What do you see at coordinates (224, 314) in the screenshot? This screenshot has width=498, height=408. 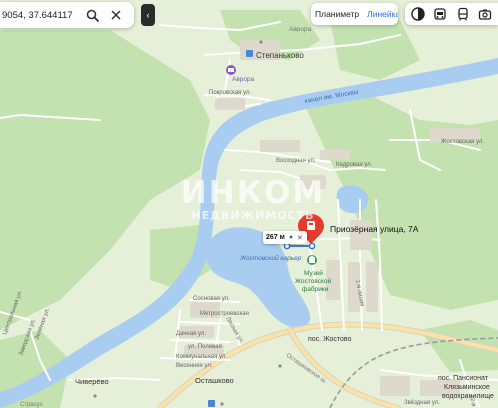 I see `label-metrostroevskaya: Метростроевская` at bounding box center [224, 314].